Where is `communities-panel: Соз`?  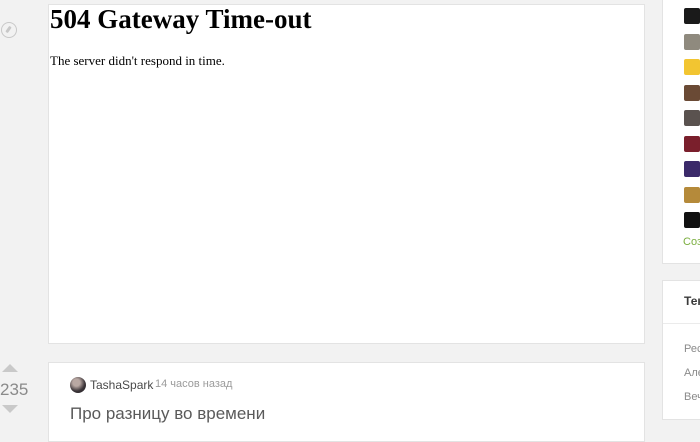 communities-panel: Соз is located at coordinates (681, 132).